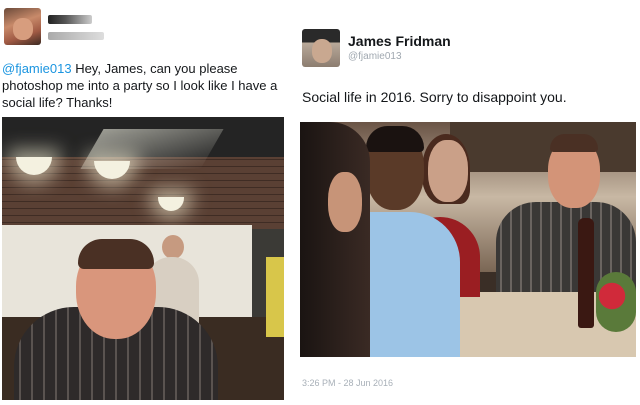 The width and height of the screenshot is (640, 405). I want to click on flowers, so click(616, 302).